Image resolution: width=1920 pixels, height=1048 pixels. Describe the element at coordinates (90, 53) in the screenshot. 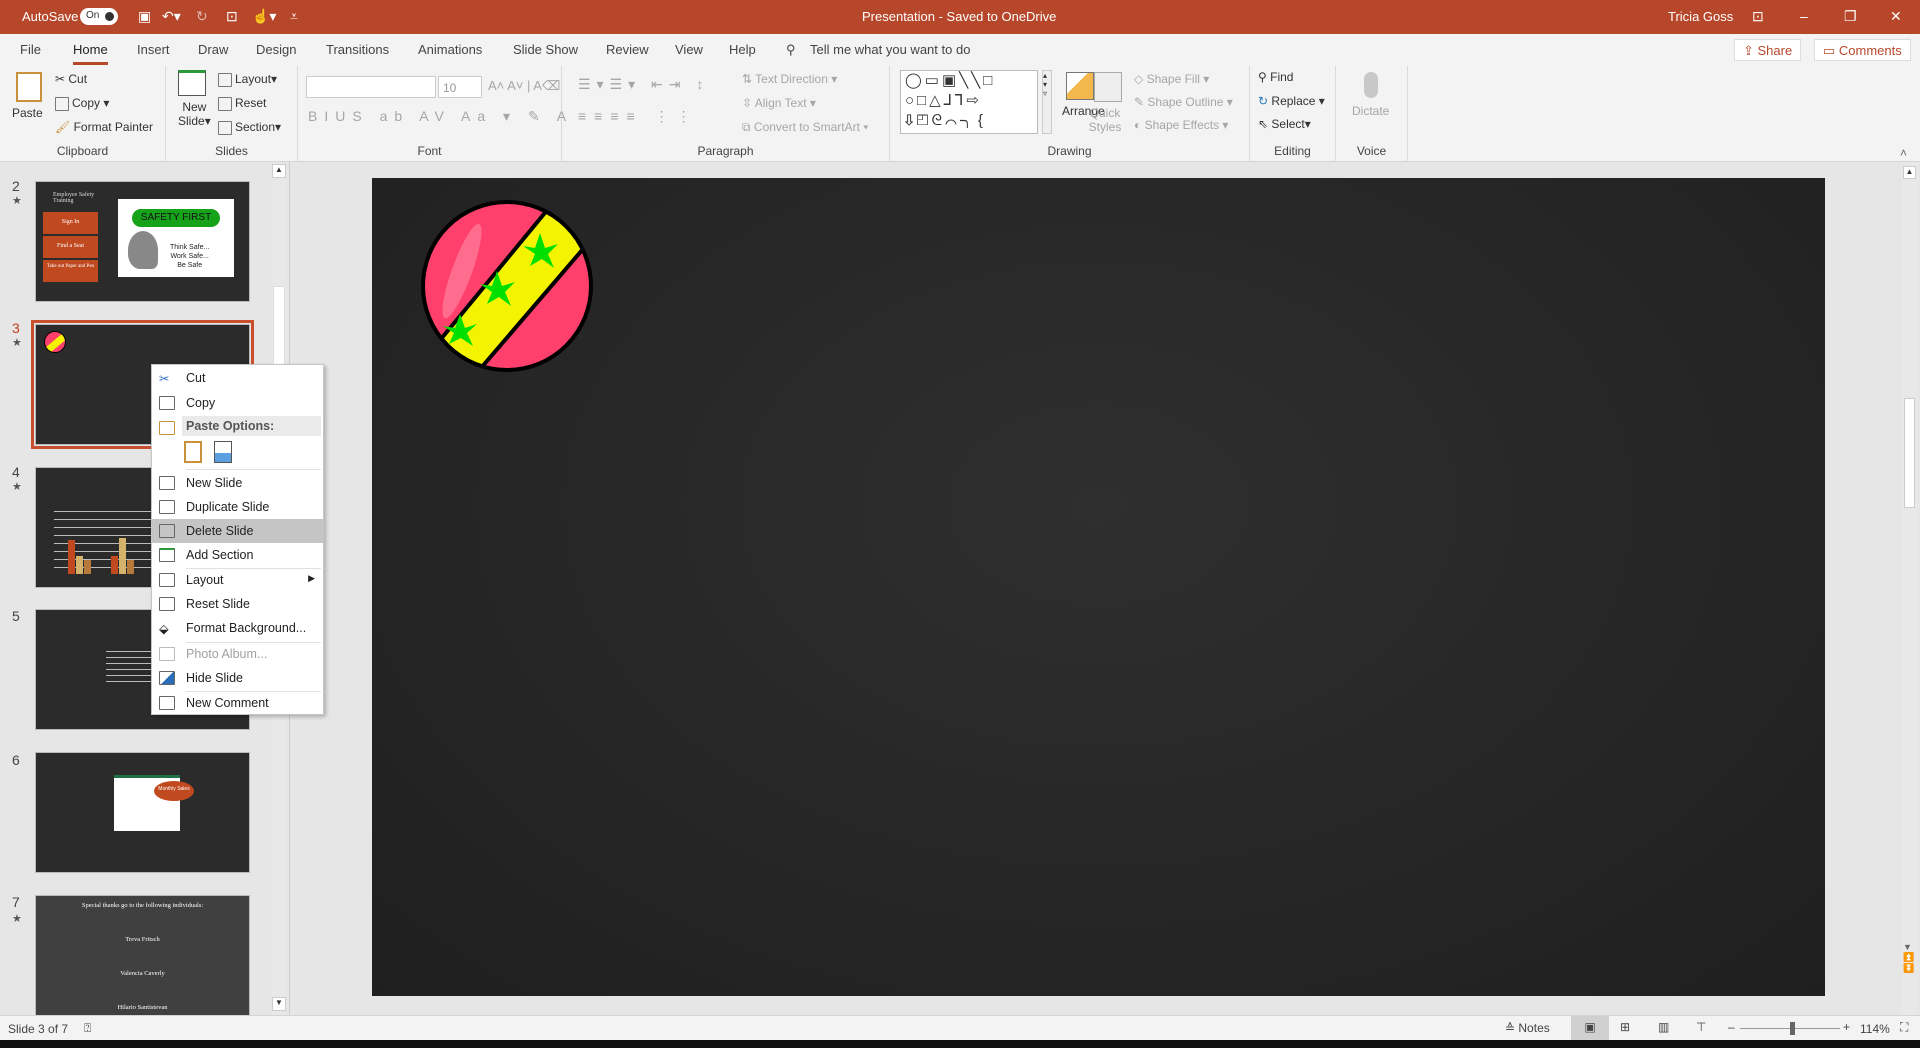

I see `tab-home: Home` at that location.